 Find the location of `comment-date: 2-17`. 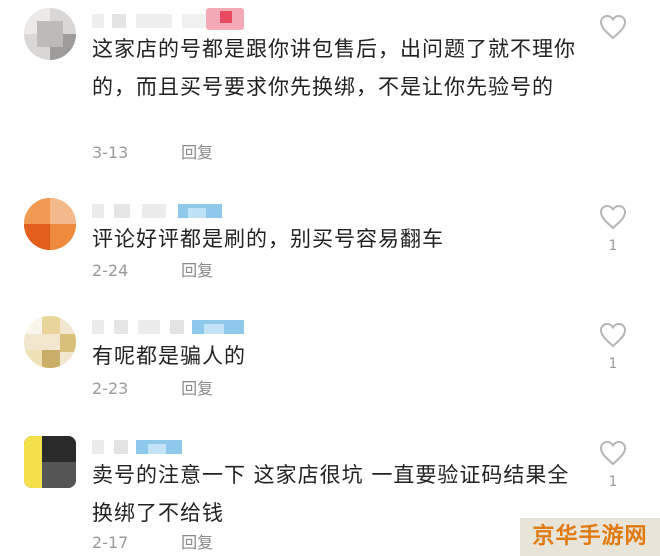

comment-date: 2-17 is located at coordinates (110, 542).